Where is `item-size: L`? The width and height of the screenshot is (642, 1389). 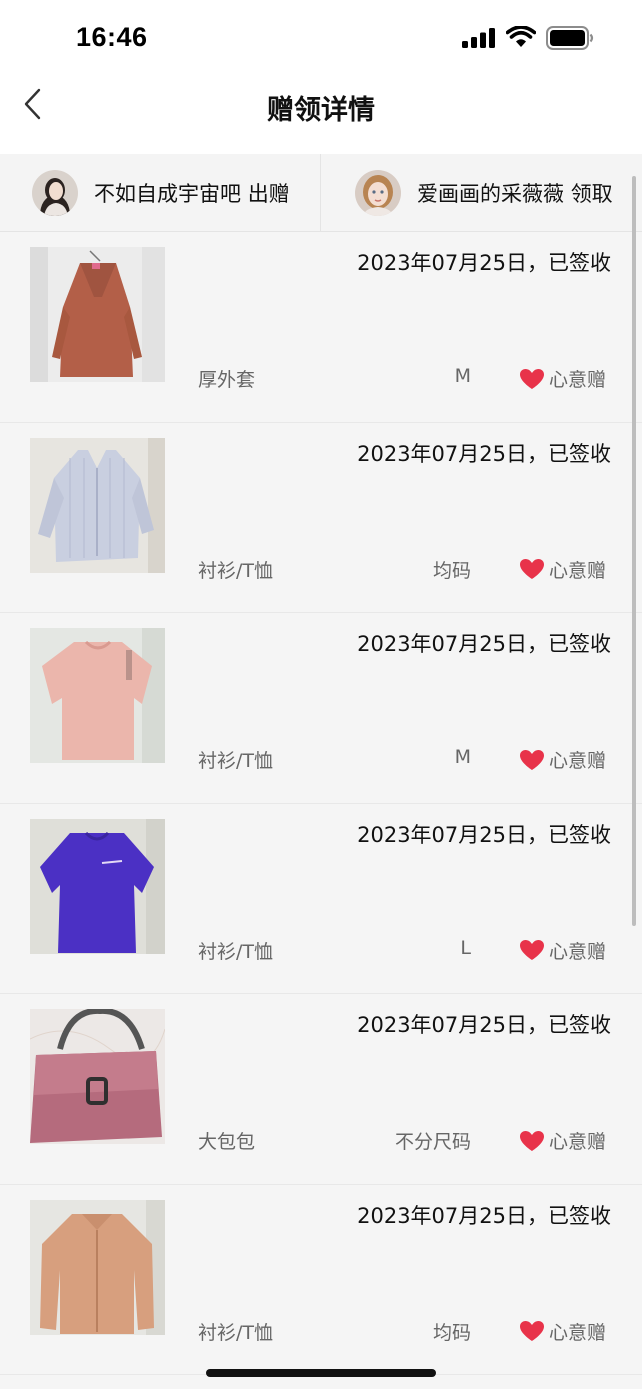
item-size: L is located at coordinates (465, 947).